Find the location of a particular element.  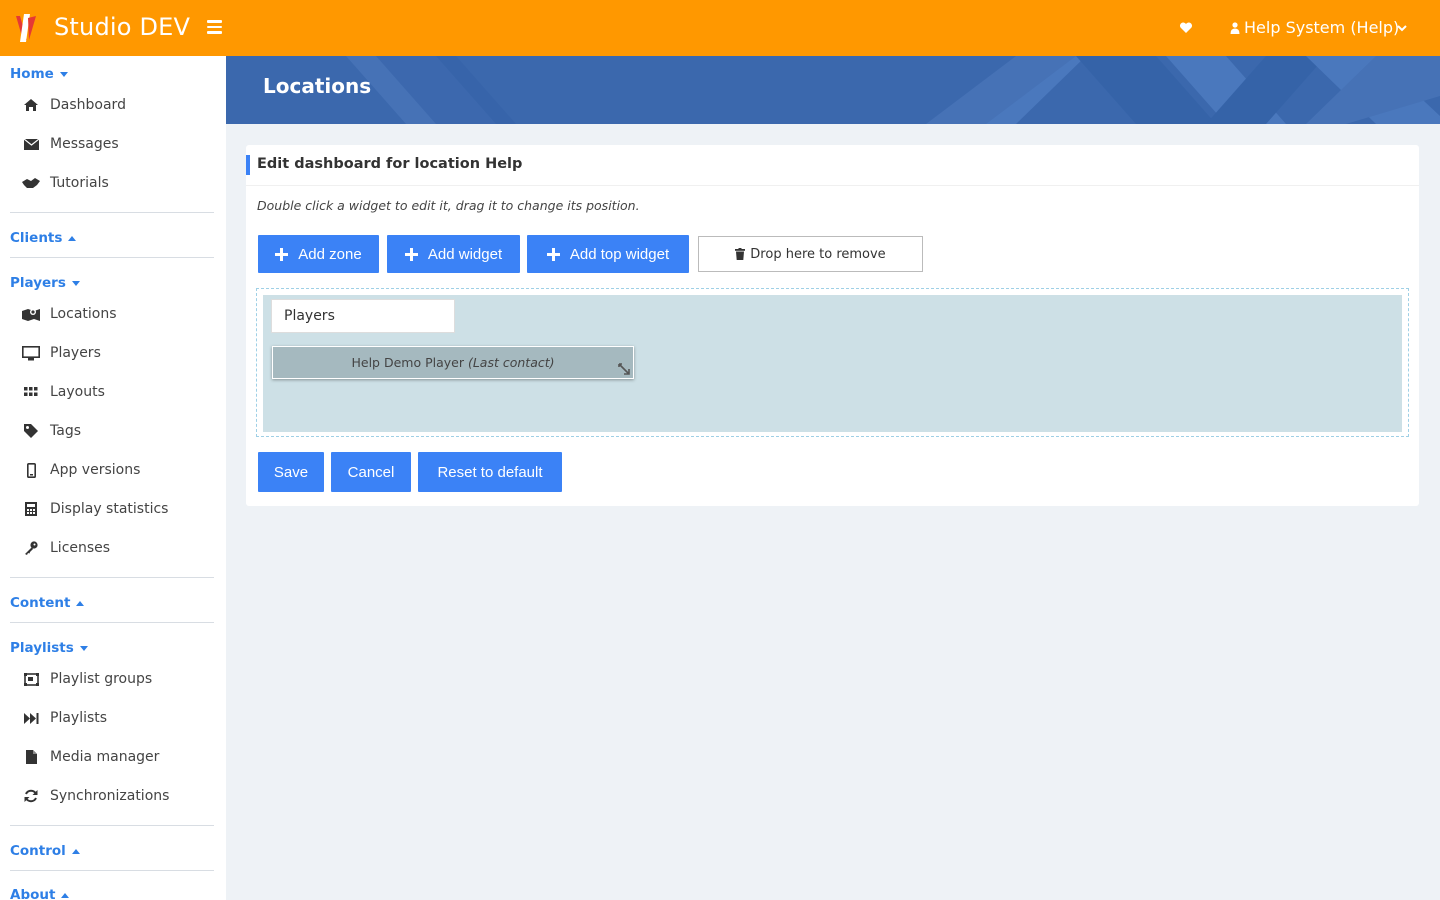

sidebar-item-playlist-groups: Playlist groups is located at coordinates (87, 679).